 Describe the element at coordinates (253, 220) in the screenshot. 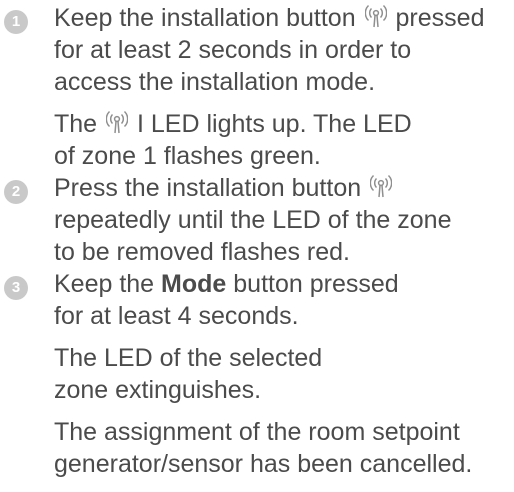

I see `step-line: repeatedly until the LED of the zone` at that location.